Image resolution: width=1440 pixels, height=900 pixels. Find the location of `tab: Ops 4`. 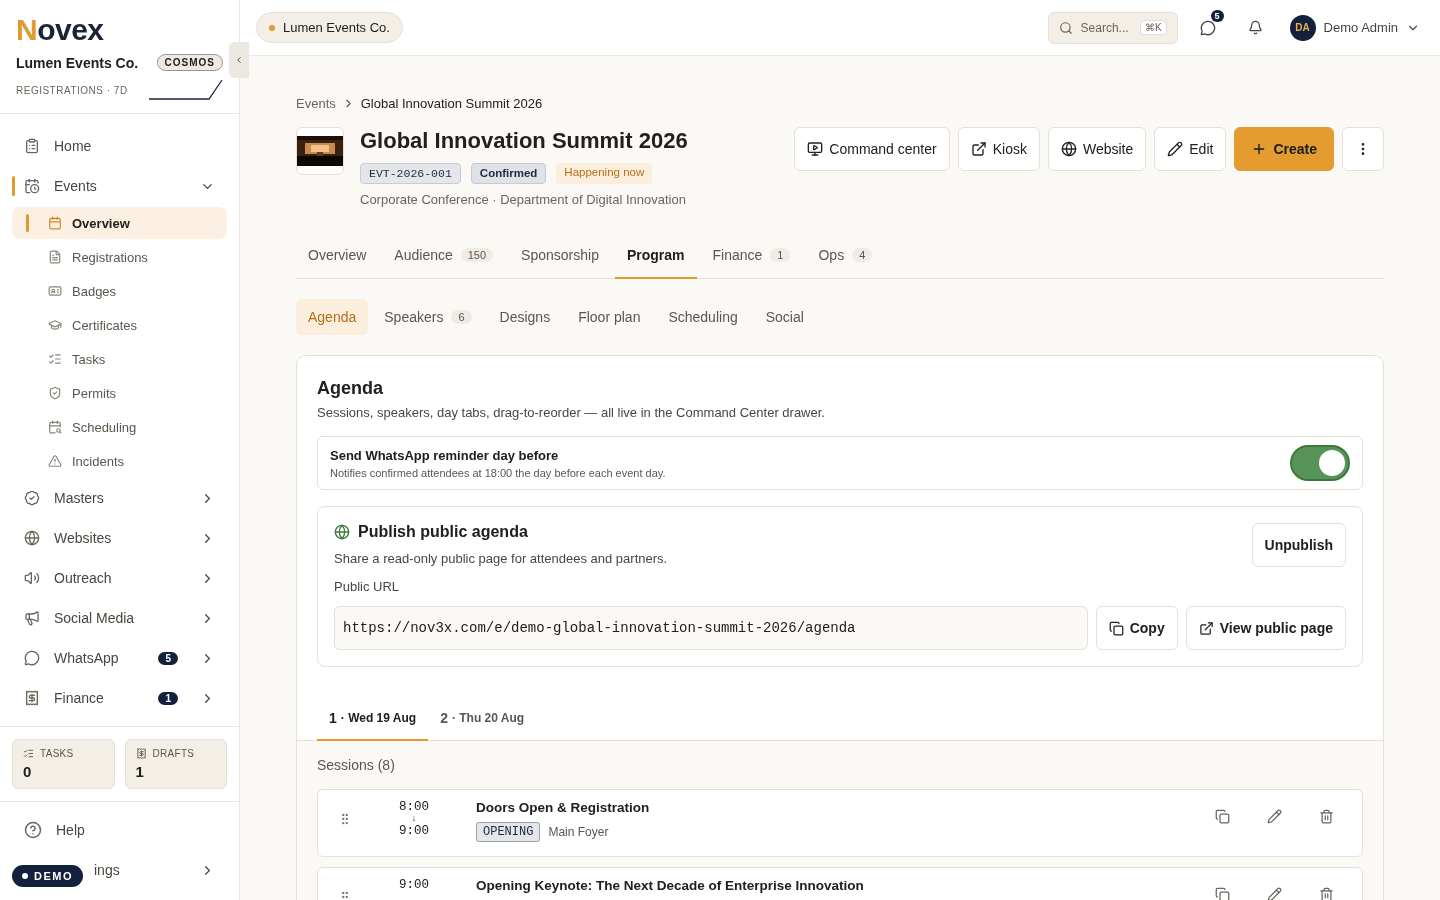

tab: Ops 4 is located at coordinates (845, 256).